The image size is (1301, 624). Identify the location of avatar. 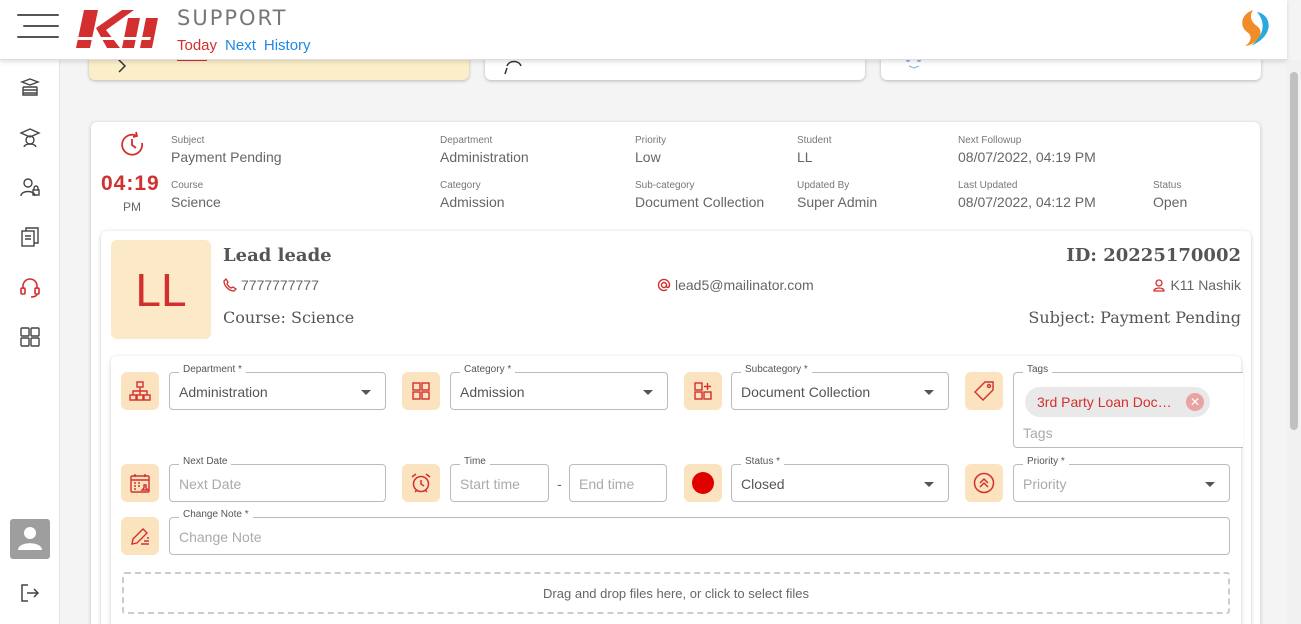
(30, 539).